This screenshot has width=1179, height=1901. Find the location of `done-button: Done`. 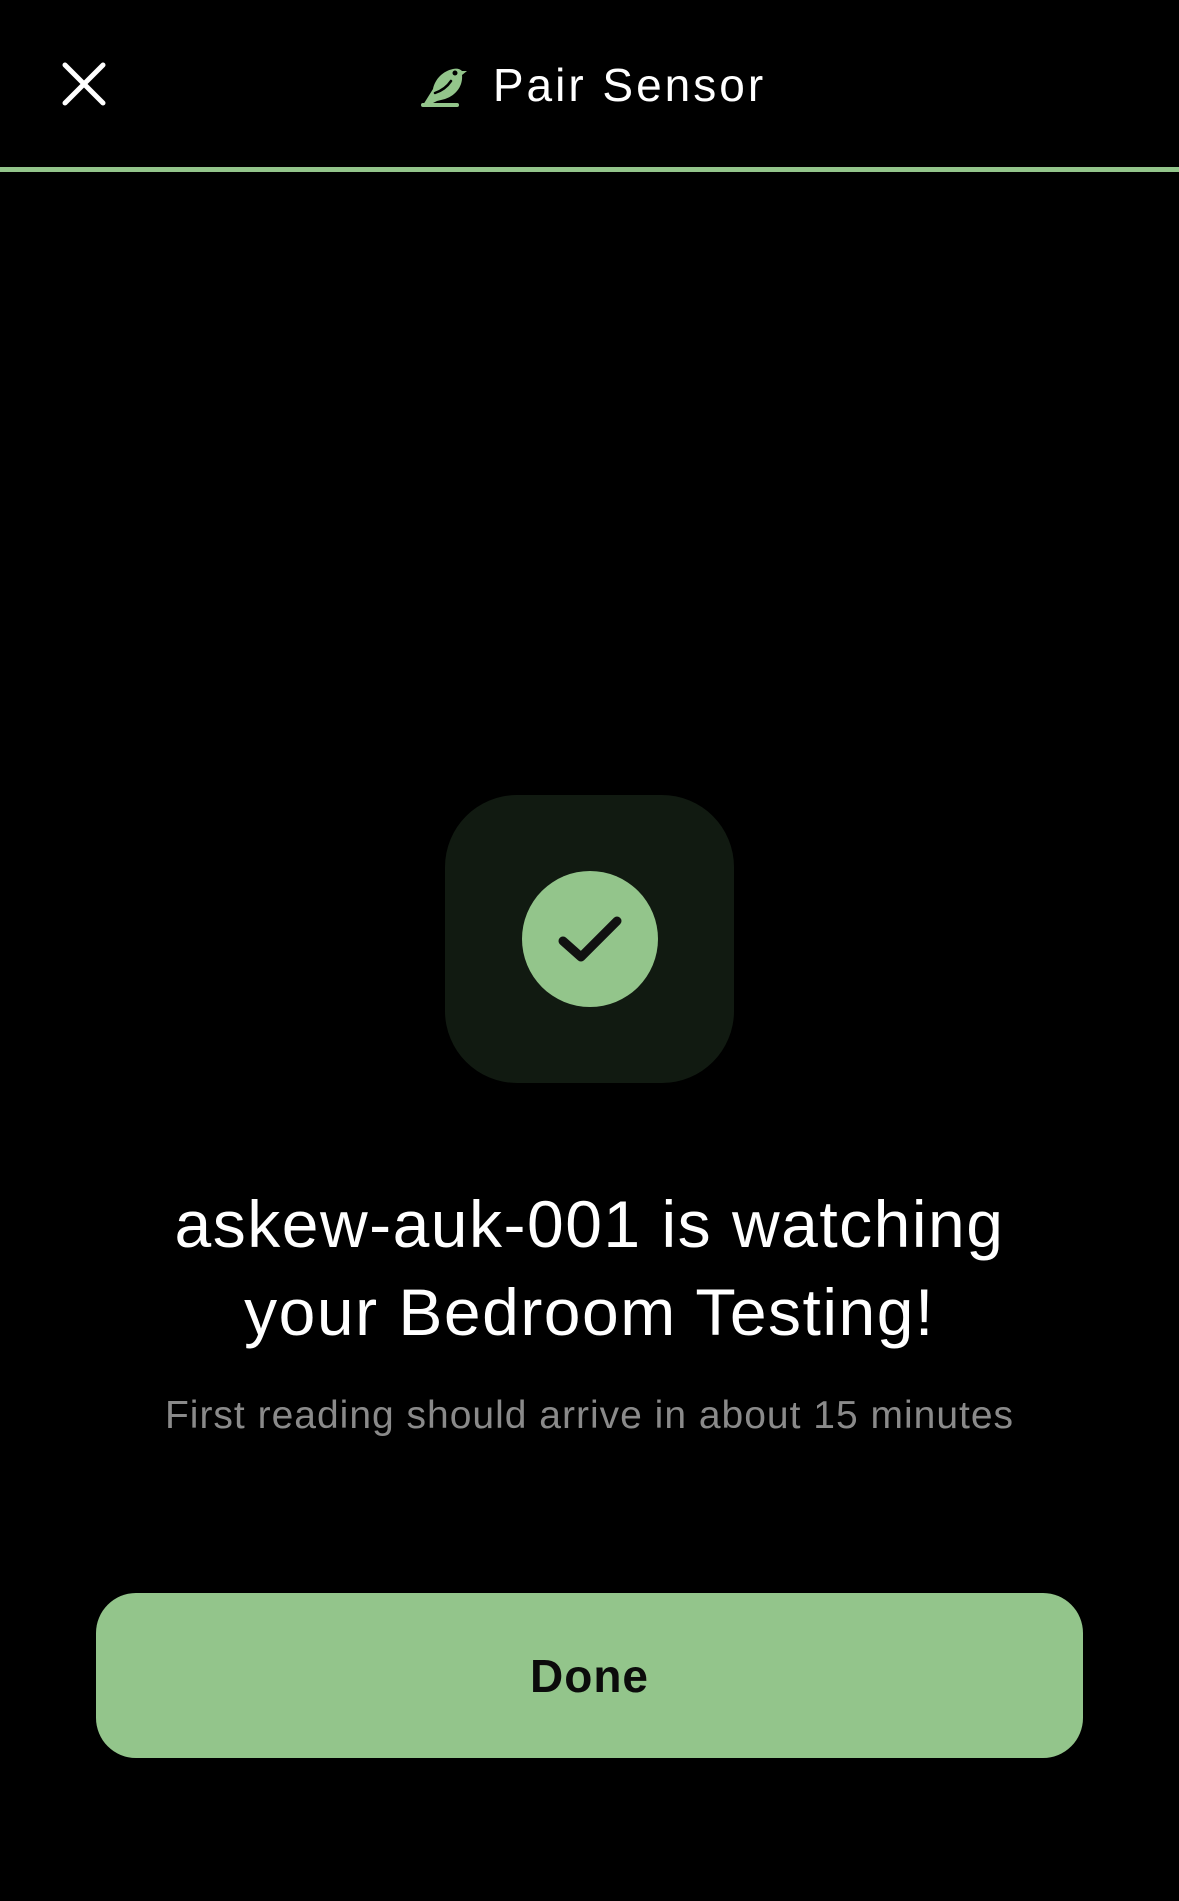

done-button: Done is located at coordinates (589, 1675).